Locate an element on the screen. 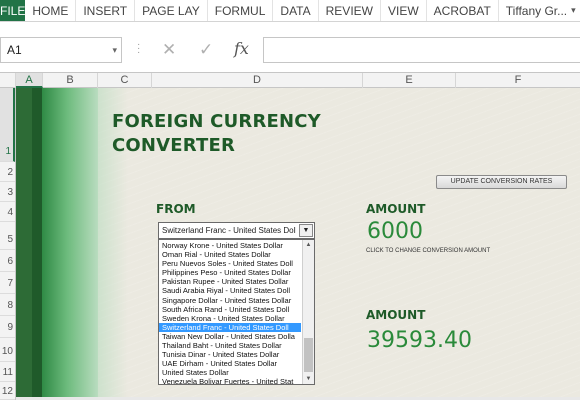 The height and width of the screenshot is (400, 580). column-header-d: D is located at coordinates (257, 80).